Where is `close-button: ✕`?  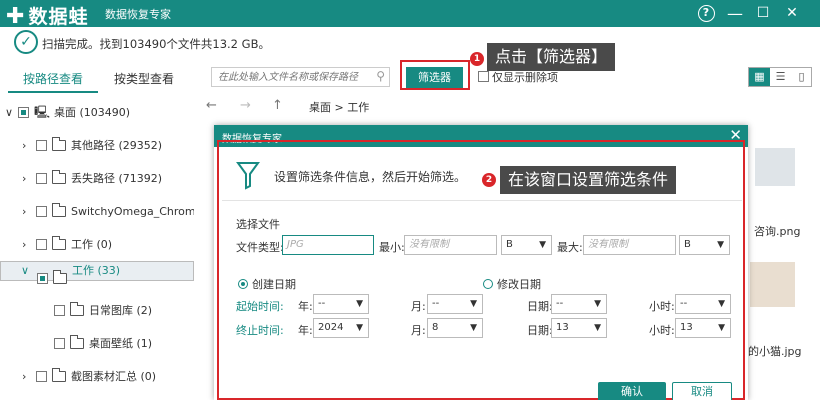 close-button: ✕ is located at coordinates (792, 13).